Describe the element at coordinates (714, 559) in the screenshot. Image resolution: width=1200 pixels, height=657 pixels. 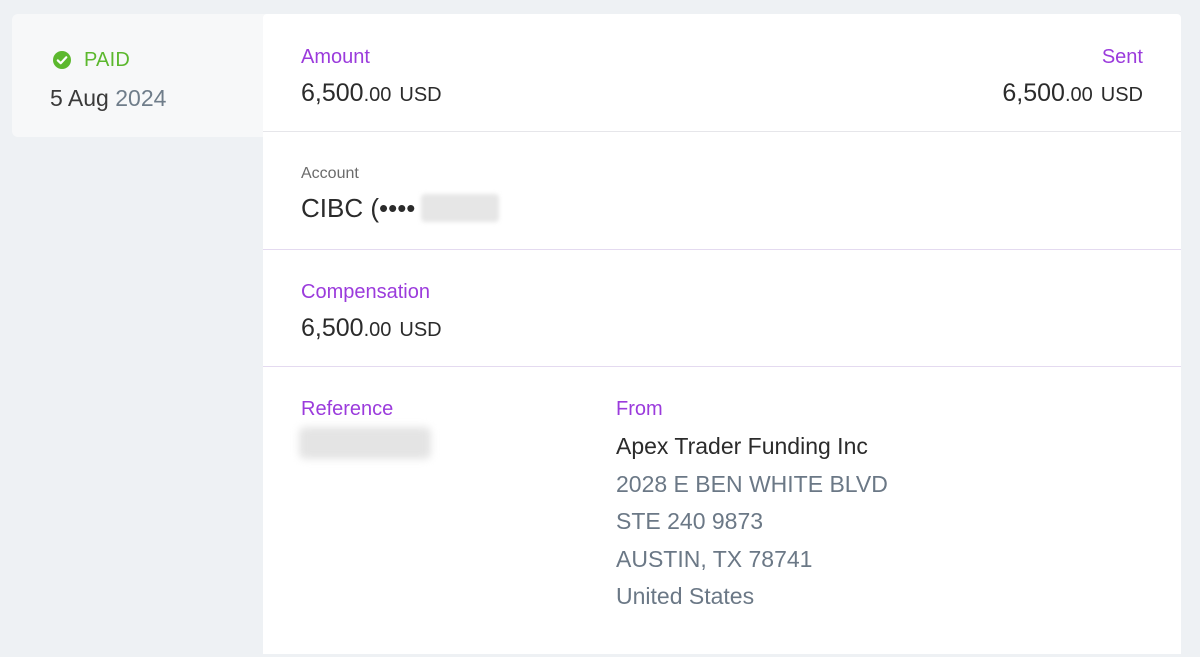
I see `from-address-line-3: AUSTIN, TX 78741` at that location.